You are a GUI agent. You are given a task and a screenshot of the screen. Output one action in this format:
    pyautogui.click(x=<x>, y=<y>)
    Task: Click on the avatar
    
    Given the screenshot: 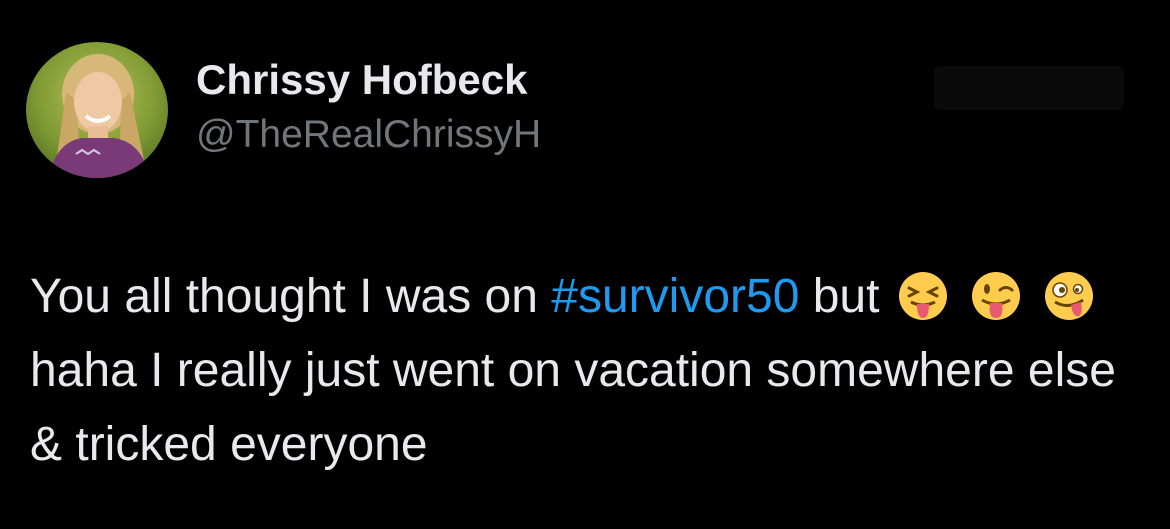 What is the action you would take?
    pyautogui.click(x=97, y=110)
    